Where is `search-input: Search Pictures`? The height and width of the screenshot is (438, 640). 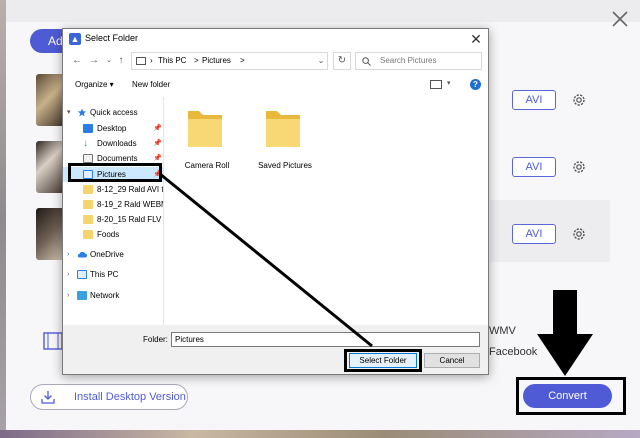
search-input: Search Pictures is located at coordinates (418, 61).